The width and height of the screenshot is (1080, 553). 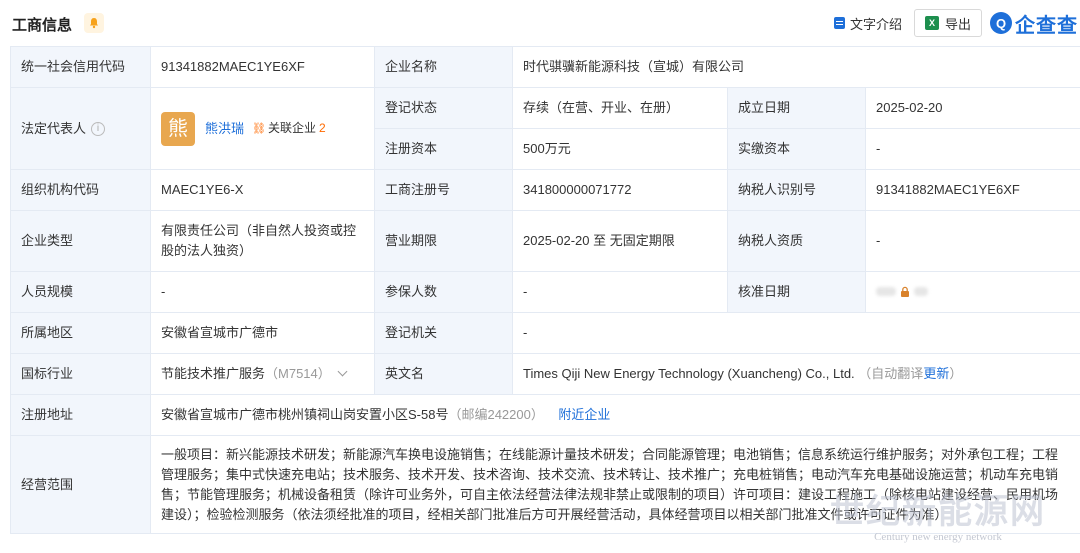 What do you see at coordinates (322, 128) in the screenshot?
I see `related-count: 2` at bounding box center [322, 128].